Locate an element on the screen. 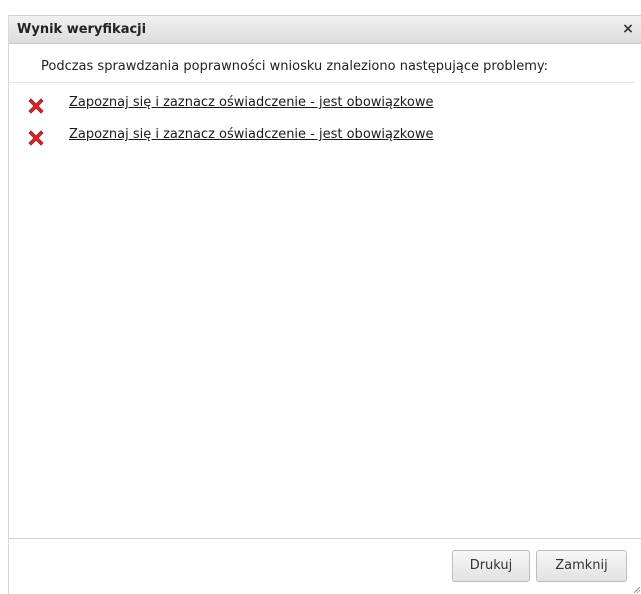 Image resolution: width=641 pixels, height=594 pixels. print-button: Drukuj is located at coordinates (491, 566).